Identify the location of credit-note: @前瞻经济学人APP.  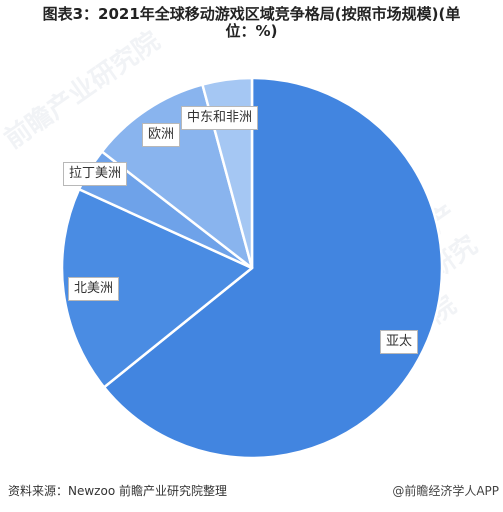
(445, 491).